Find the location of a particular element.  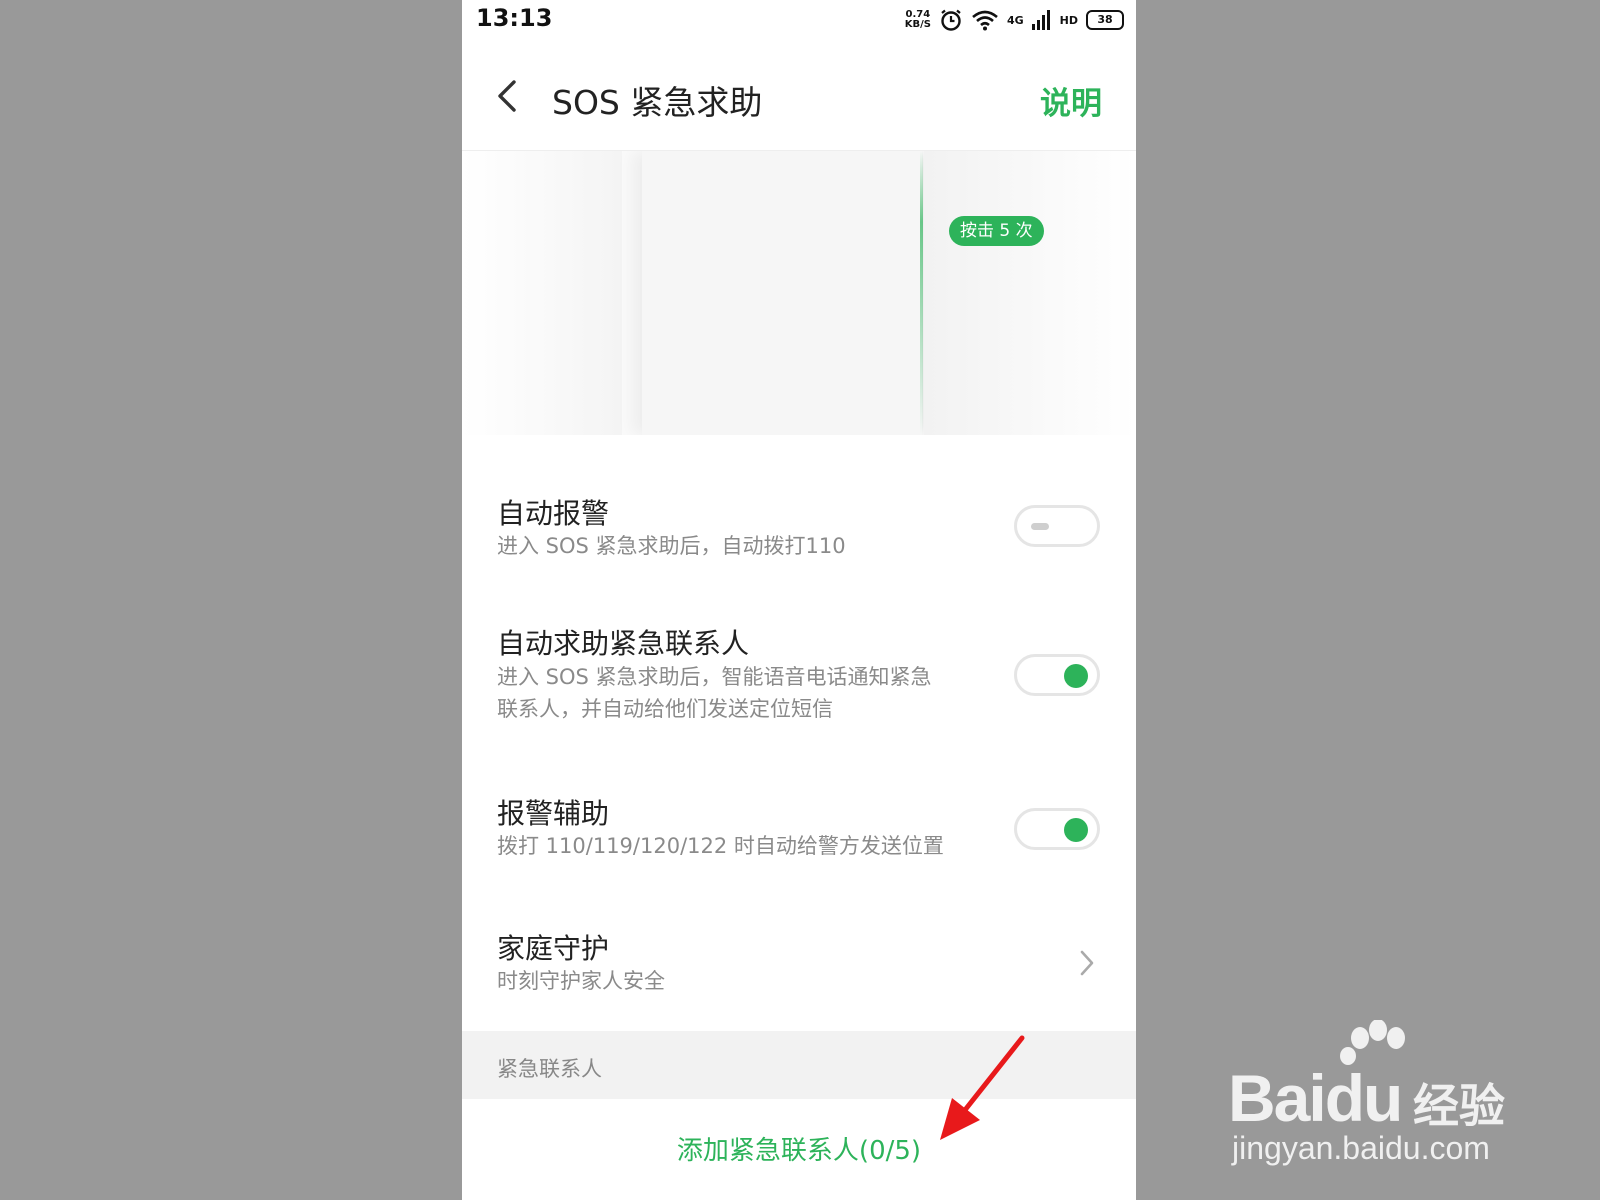

setting-family-guard: 家庭守护 时刻守护家人安全 is located at coordinates (799, 960).